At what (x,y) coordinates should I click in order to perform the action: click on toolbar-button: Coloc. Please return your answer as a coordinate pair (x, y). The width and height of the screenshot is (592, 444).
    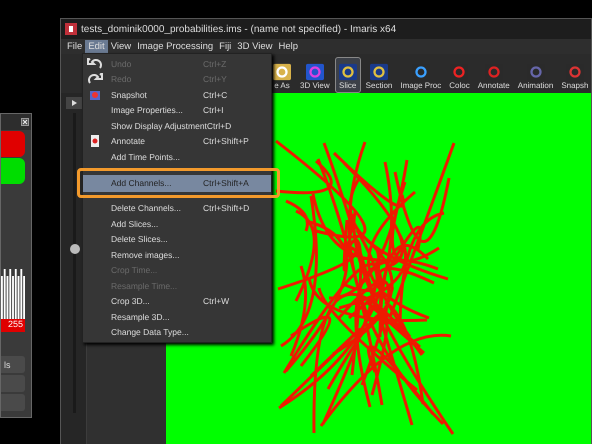
    Looking at the image, I should click on (459, 75).